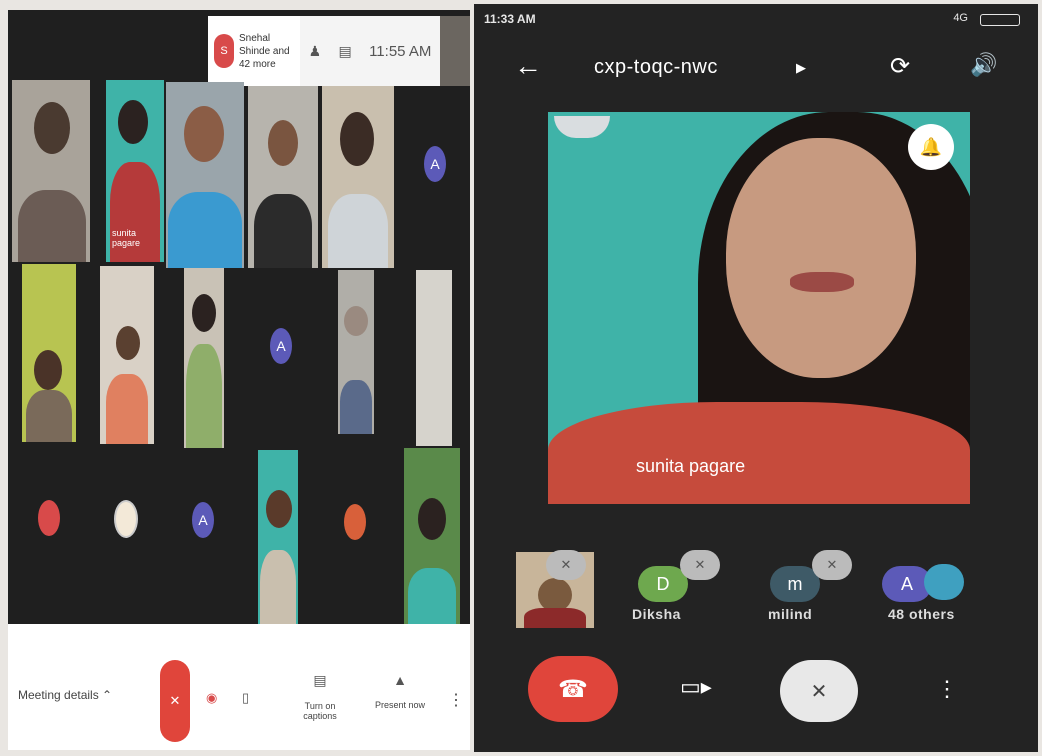  I want to click on participant-avatar: S, so click(224, 51).